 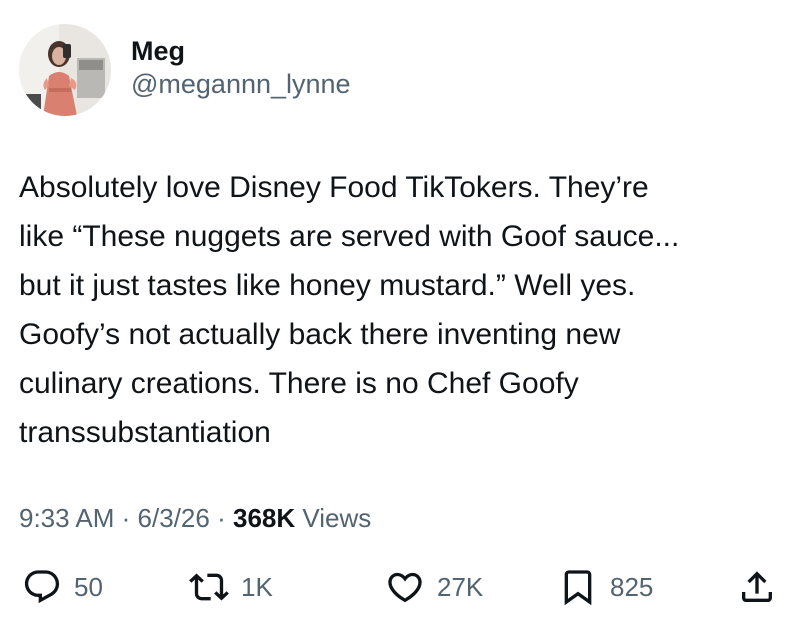 What do you see at coordinates (257, 586) in the screenshot?
I see `retweet-count: 1K` at bounding box center [257, 586].